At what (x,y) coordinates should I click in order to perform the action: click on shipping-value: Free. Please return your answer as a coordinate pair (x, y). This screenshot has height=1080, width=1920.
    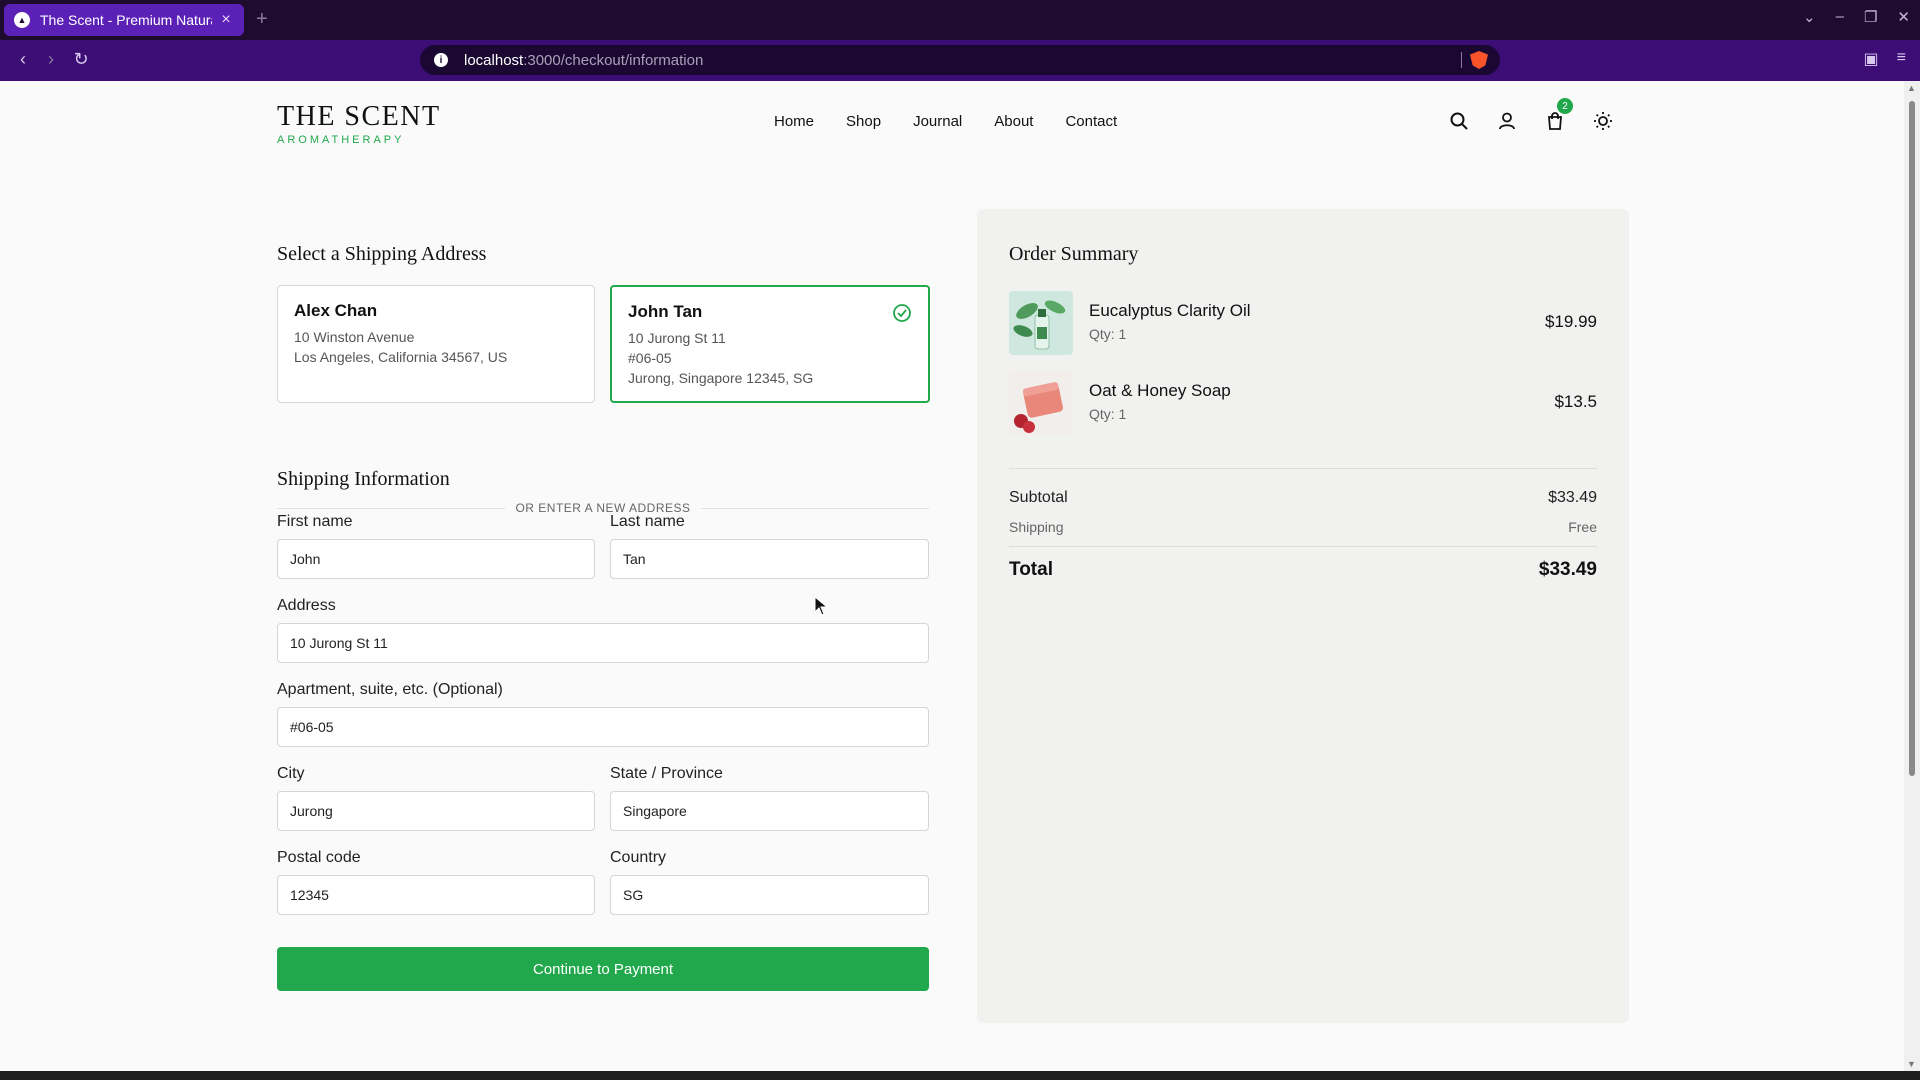
    Looking at the image, I should click on (1582, 527).